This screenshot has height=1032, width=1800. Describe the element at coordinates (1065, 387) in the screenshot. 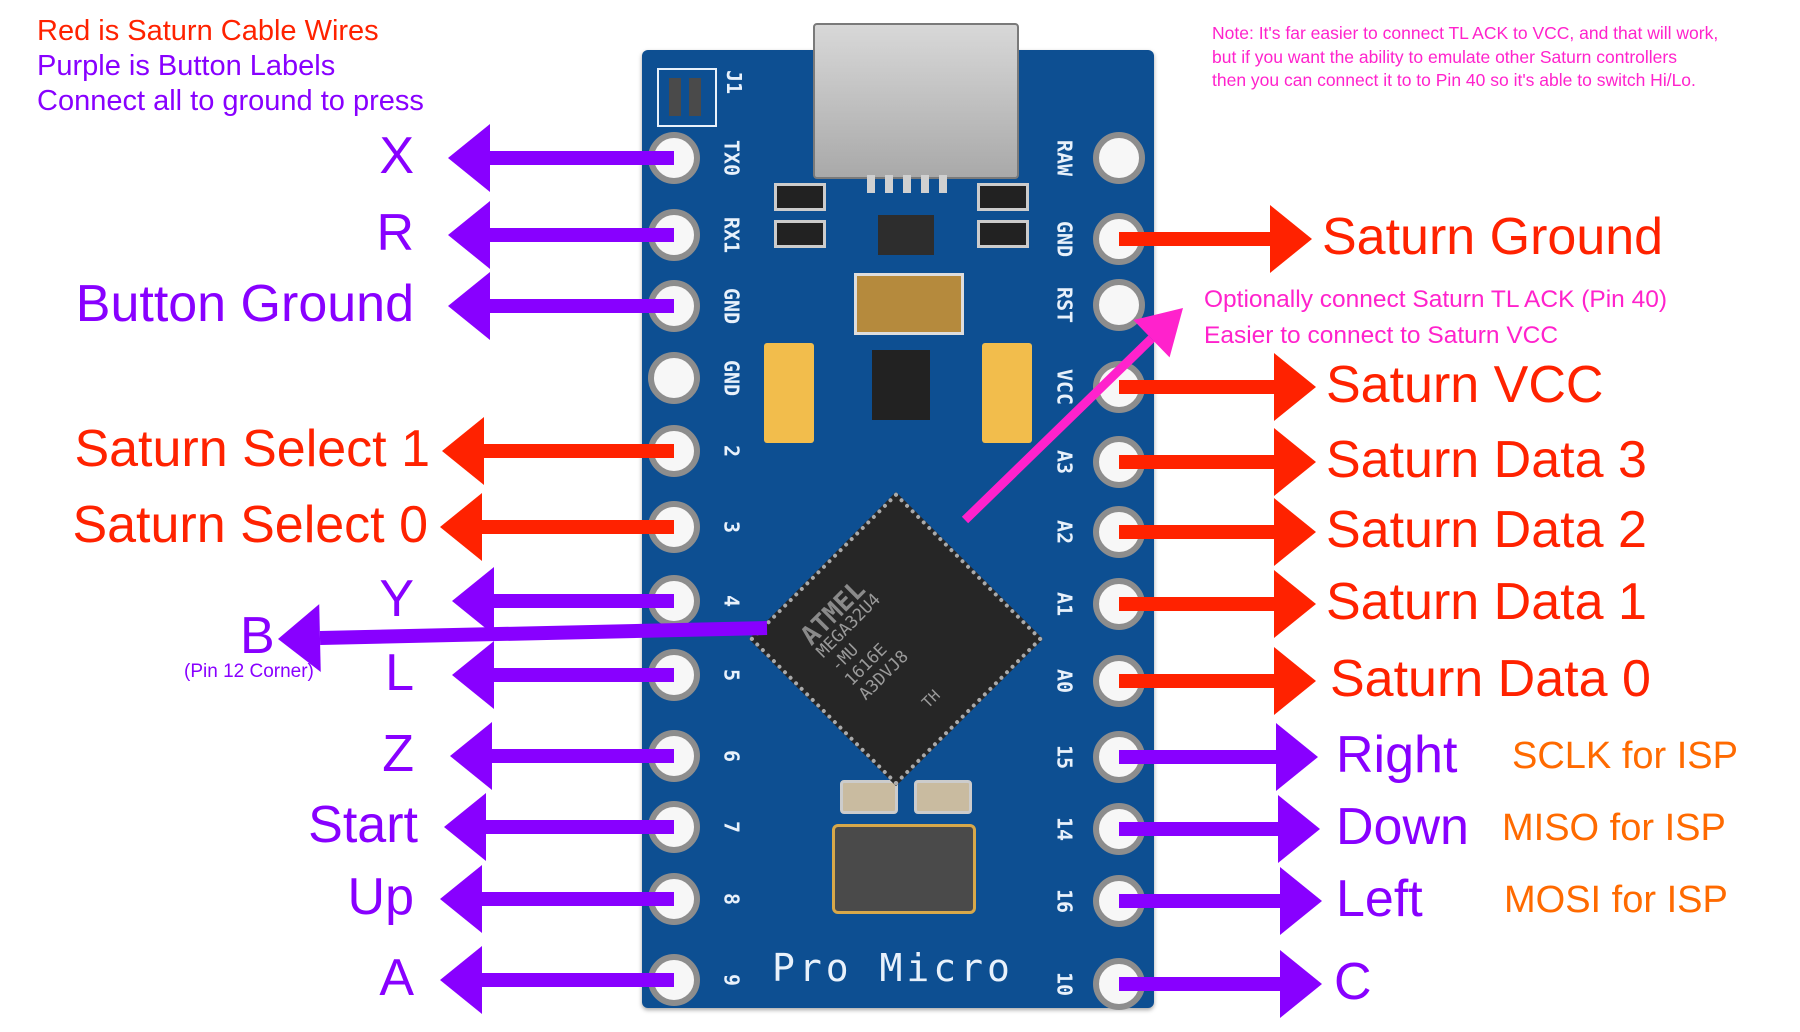

I see `pin-silkscreen-label: VCC` at that location.